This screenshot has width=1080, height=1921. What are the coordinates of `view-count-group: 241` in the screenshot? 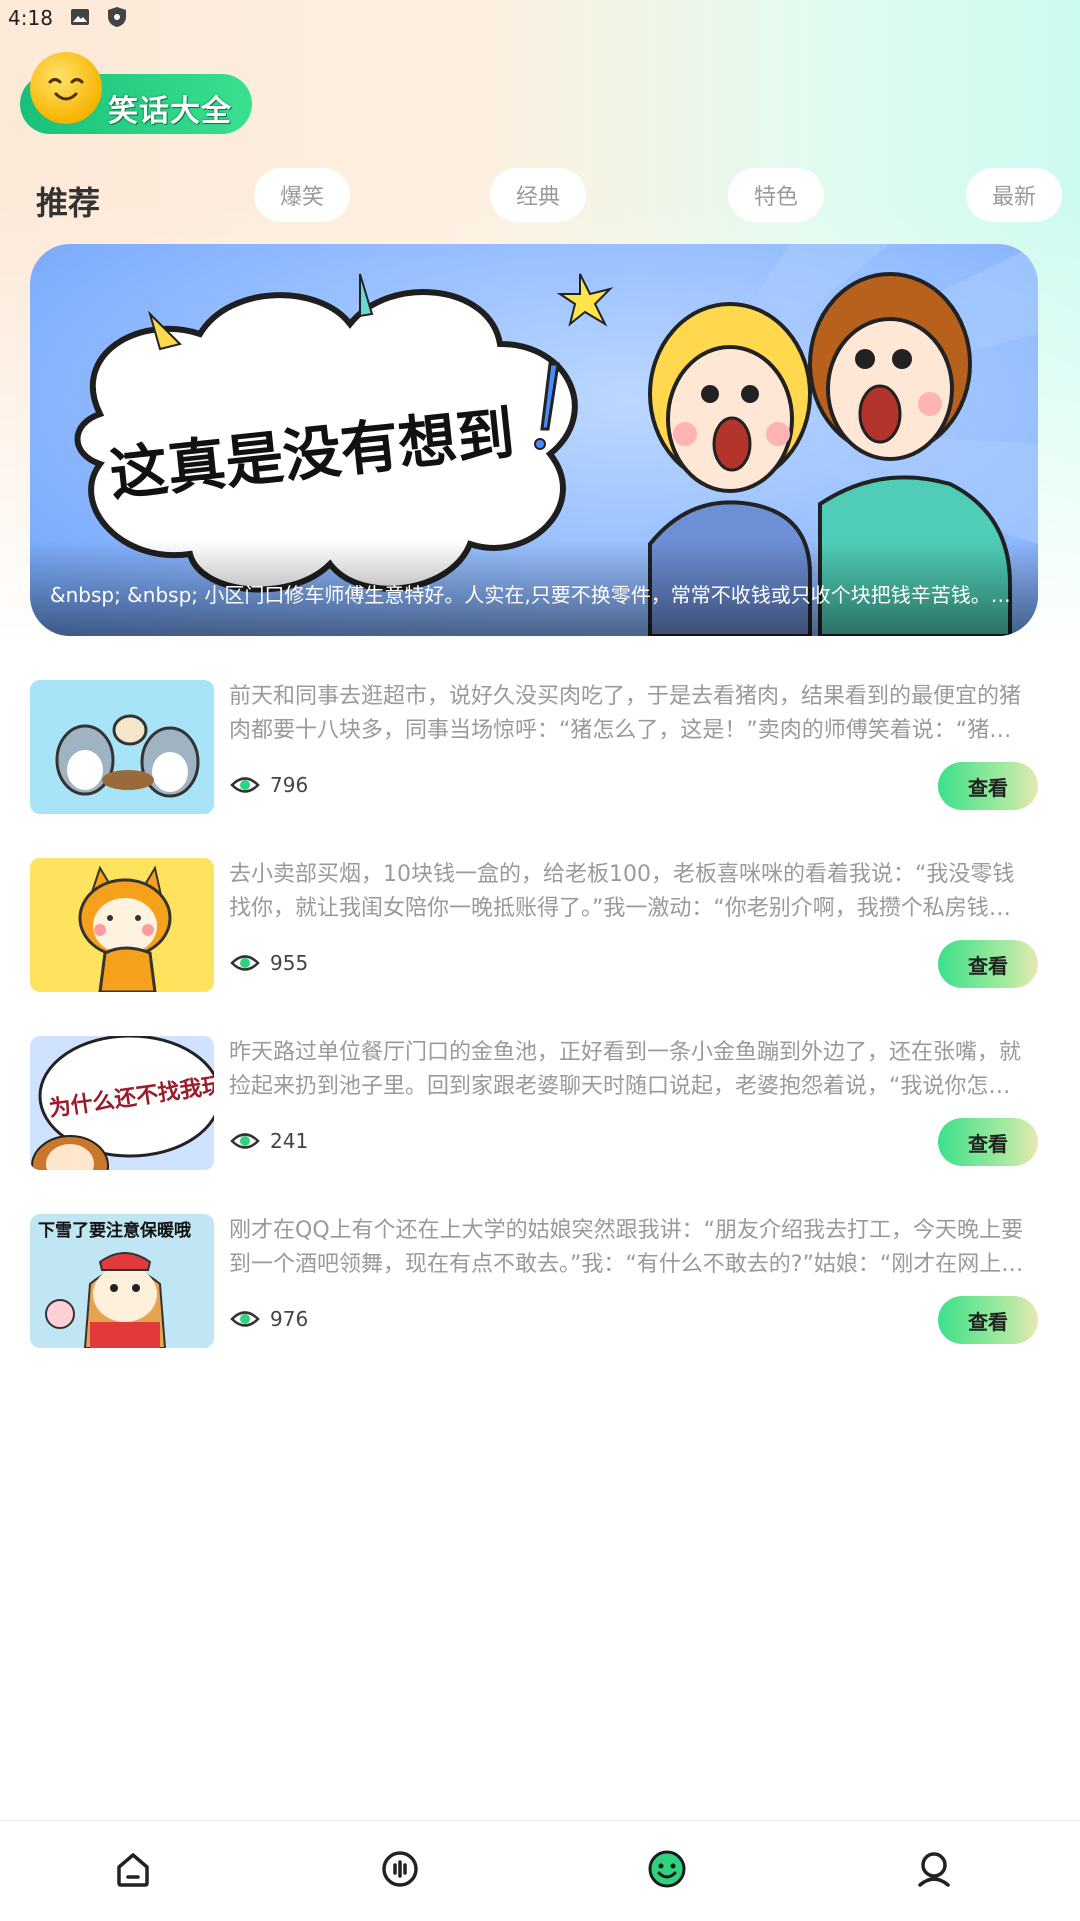 It's located at (269, 1141).